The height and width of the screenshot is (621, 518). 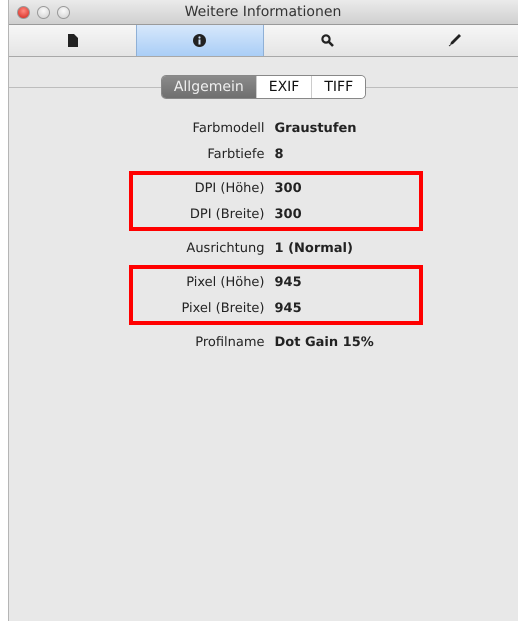 I want to click on property-label: Farbmodell, so click(x=228, y=128).